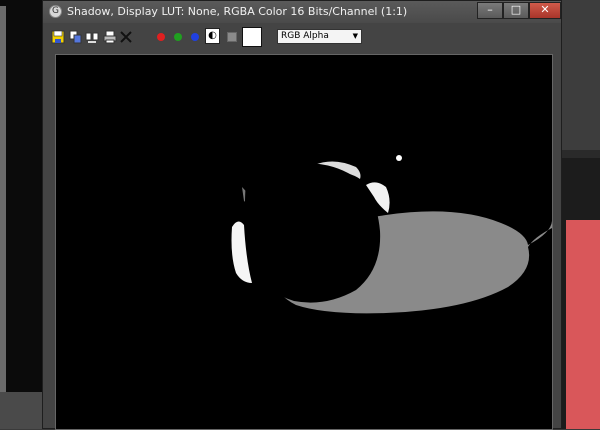 The image size is (600, 430). I want to click on maximize-button: □, so click(516, 10).